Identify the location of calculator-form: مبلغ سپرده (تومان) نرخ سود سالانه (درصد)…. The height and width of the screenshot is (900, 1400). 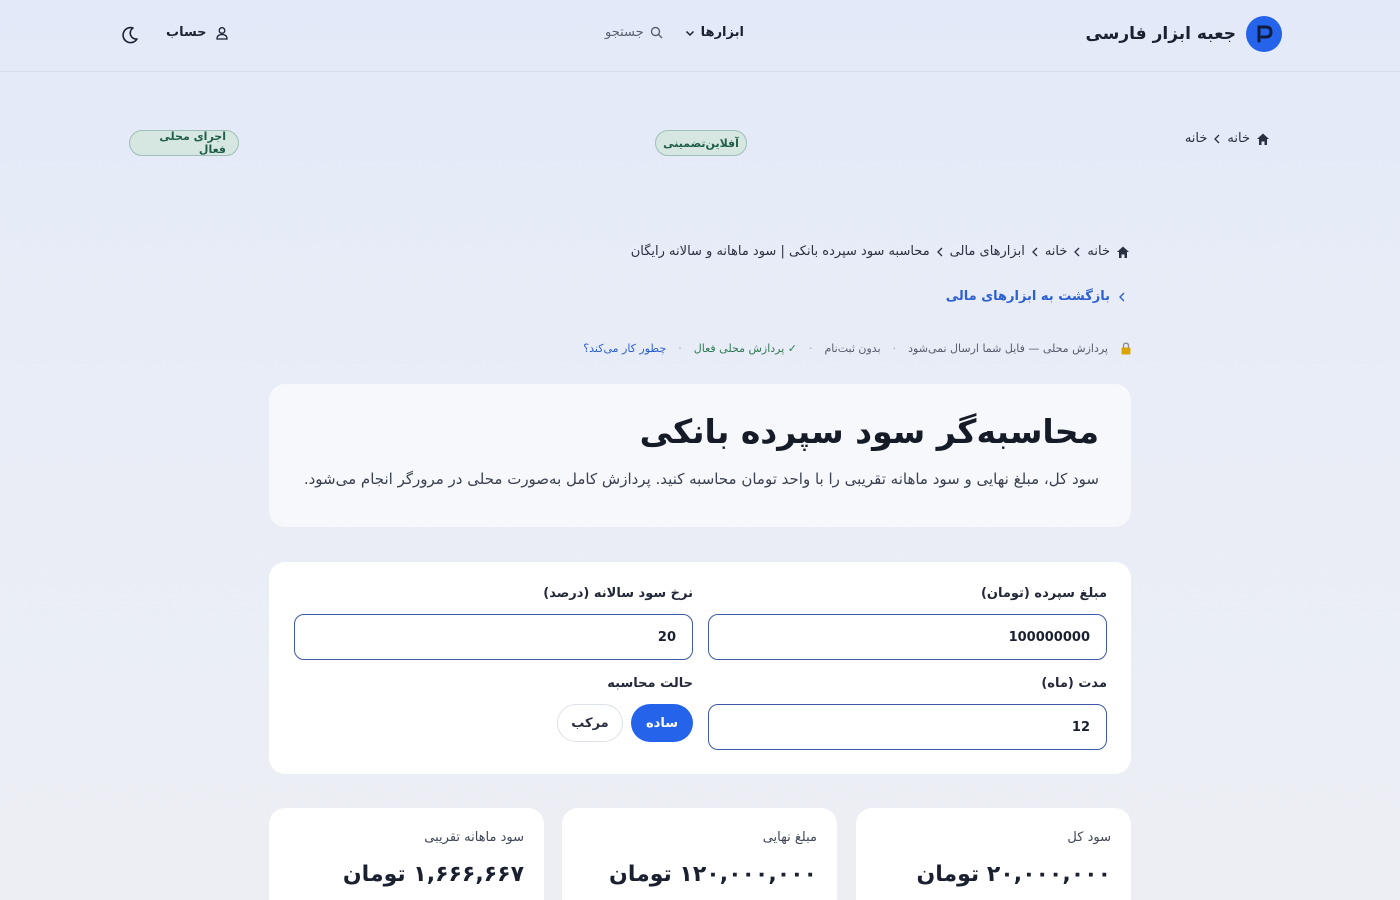
(700, 668).